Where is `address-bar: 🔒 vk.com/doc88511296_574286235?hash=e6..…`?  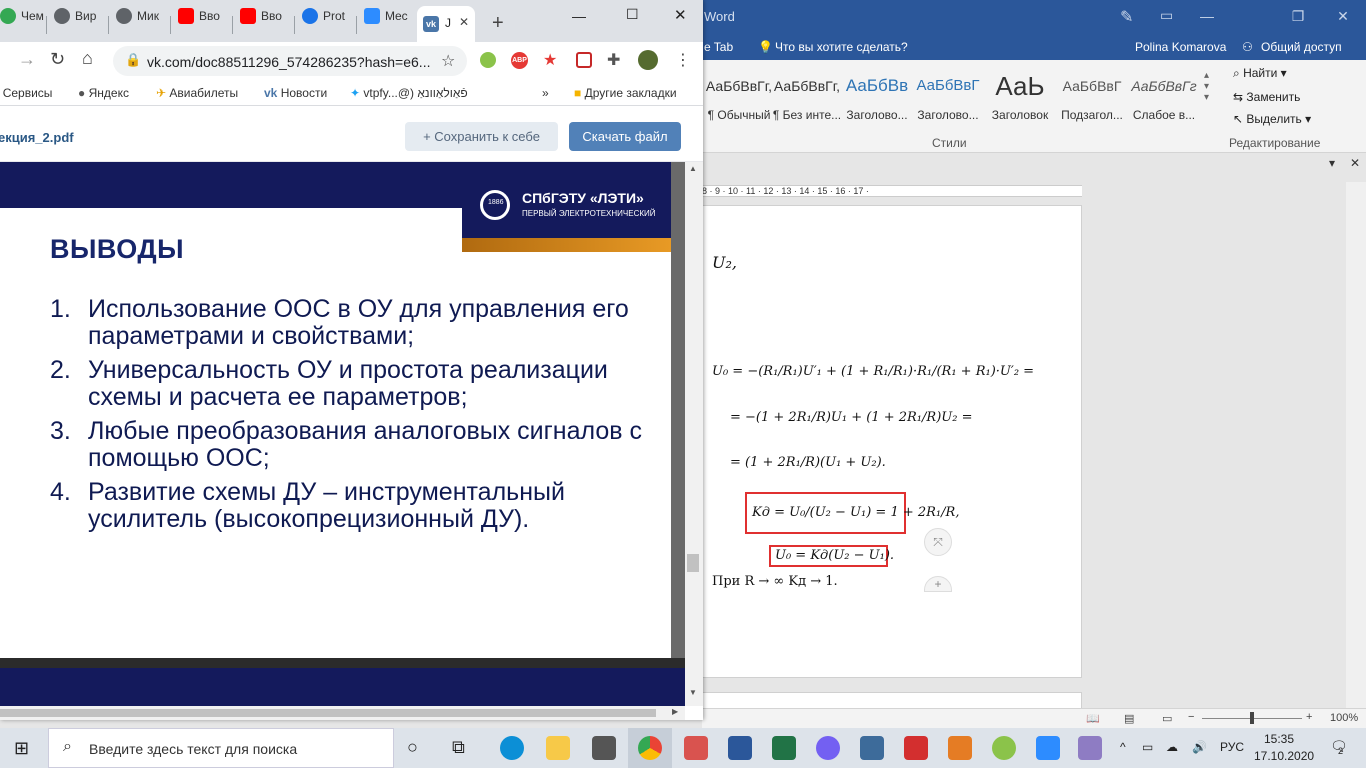
address-bar: 🔒 vk.com/doc88511296_574286235?hash=e6..… is located at coordinates (290, 61).